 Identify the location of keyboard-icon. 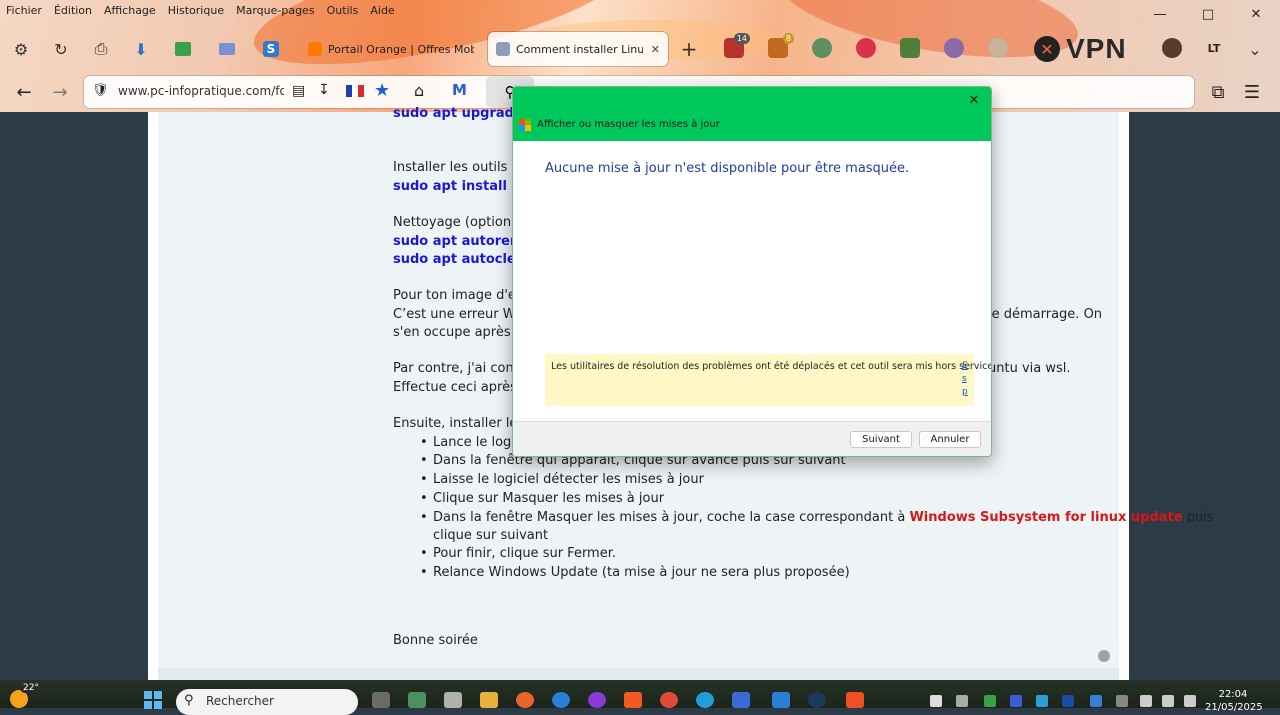
(1122, 701).